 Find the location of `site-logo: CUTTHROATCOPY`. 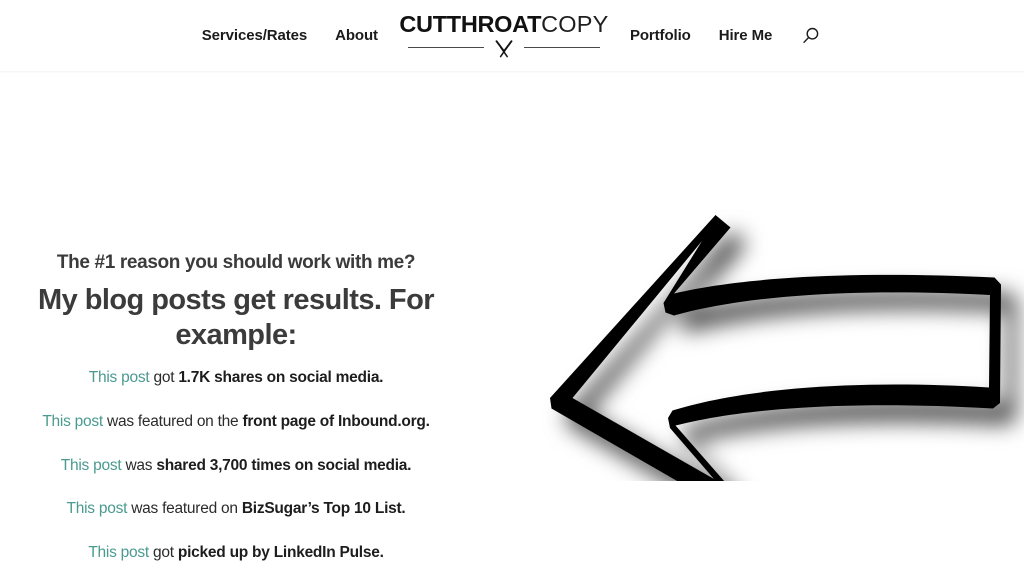

site-logo: CUTTHROATCOPY is located at coordinates (503, 35).